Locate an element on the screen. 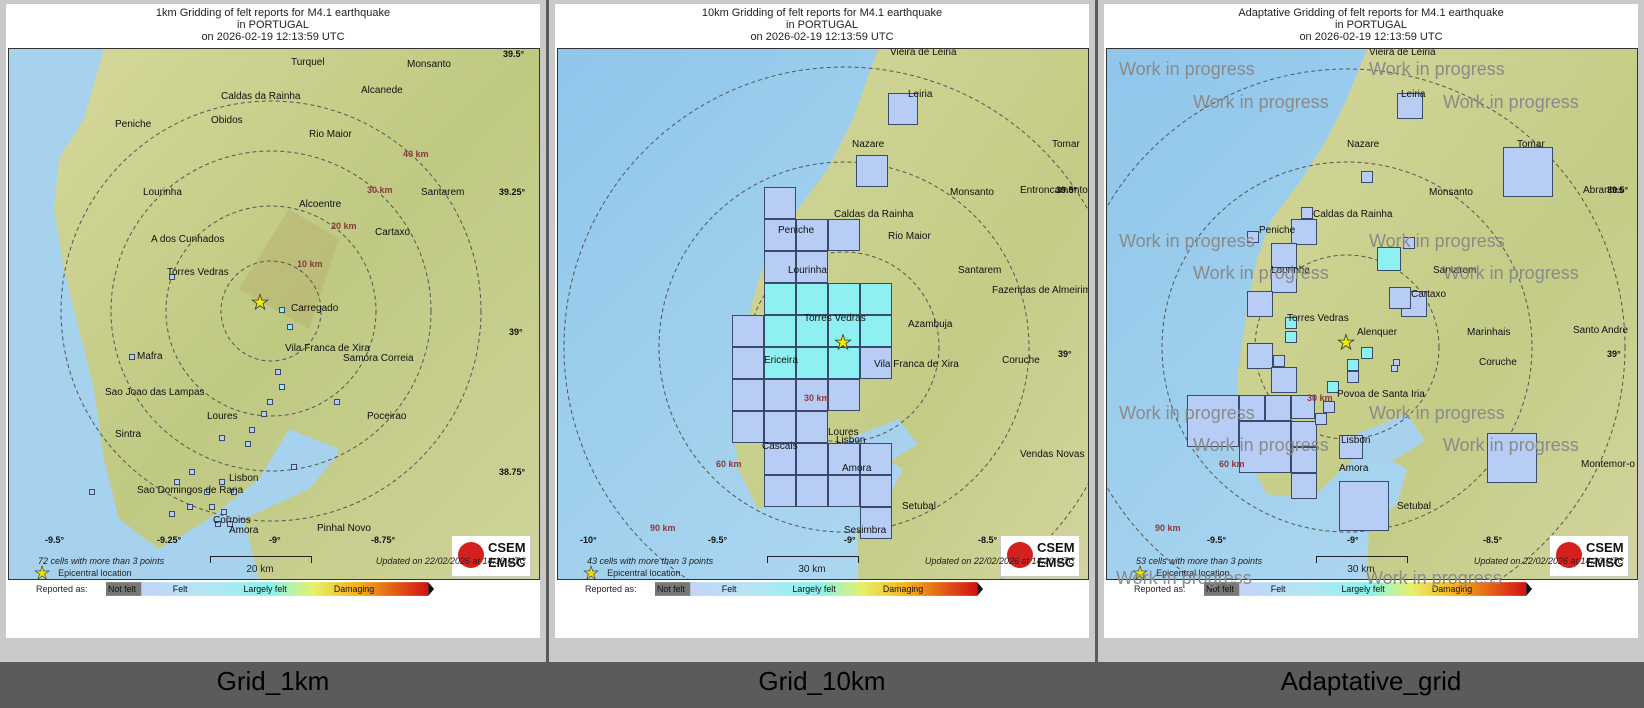 The height and width of the screenshot is (708, 1644). legend-epicentral: ★ Epicentral location is located at coordinates (1181, 573).